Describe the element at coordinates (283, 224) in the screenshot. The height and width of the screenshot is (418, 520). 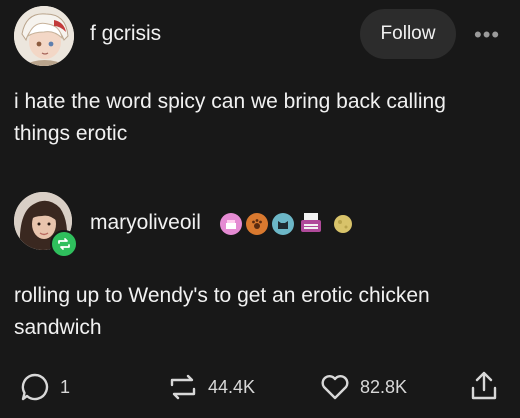
I see `cat-badge-icon` at that location.